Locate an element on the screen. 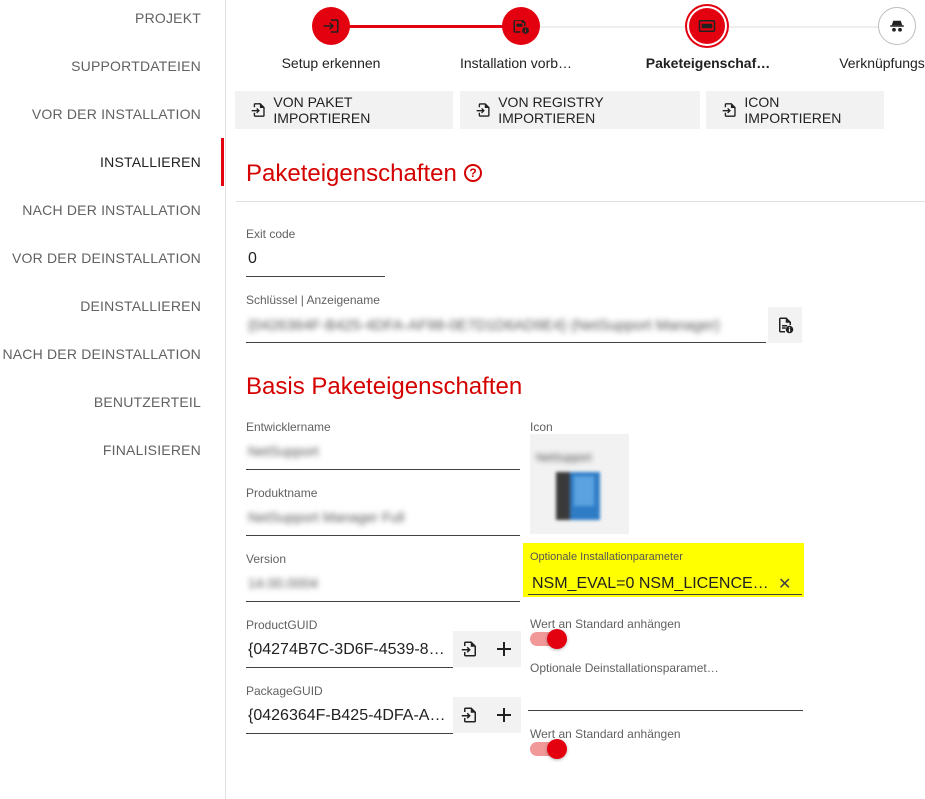 The width and height of the screenshot is (925, 799). step-verknuepfungen is located at coordinates (897, 26).